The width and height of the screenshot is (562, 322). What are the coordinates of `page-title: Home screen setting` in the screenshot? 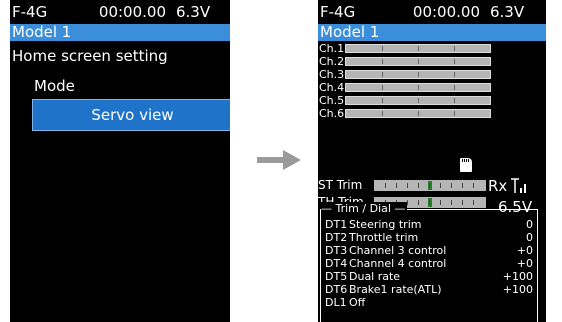 It's located at (90, 56).